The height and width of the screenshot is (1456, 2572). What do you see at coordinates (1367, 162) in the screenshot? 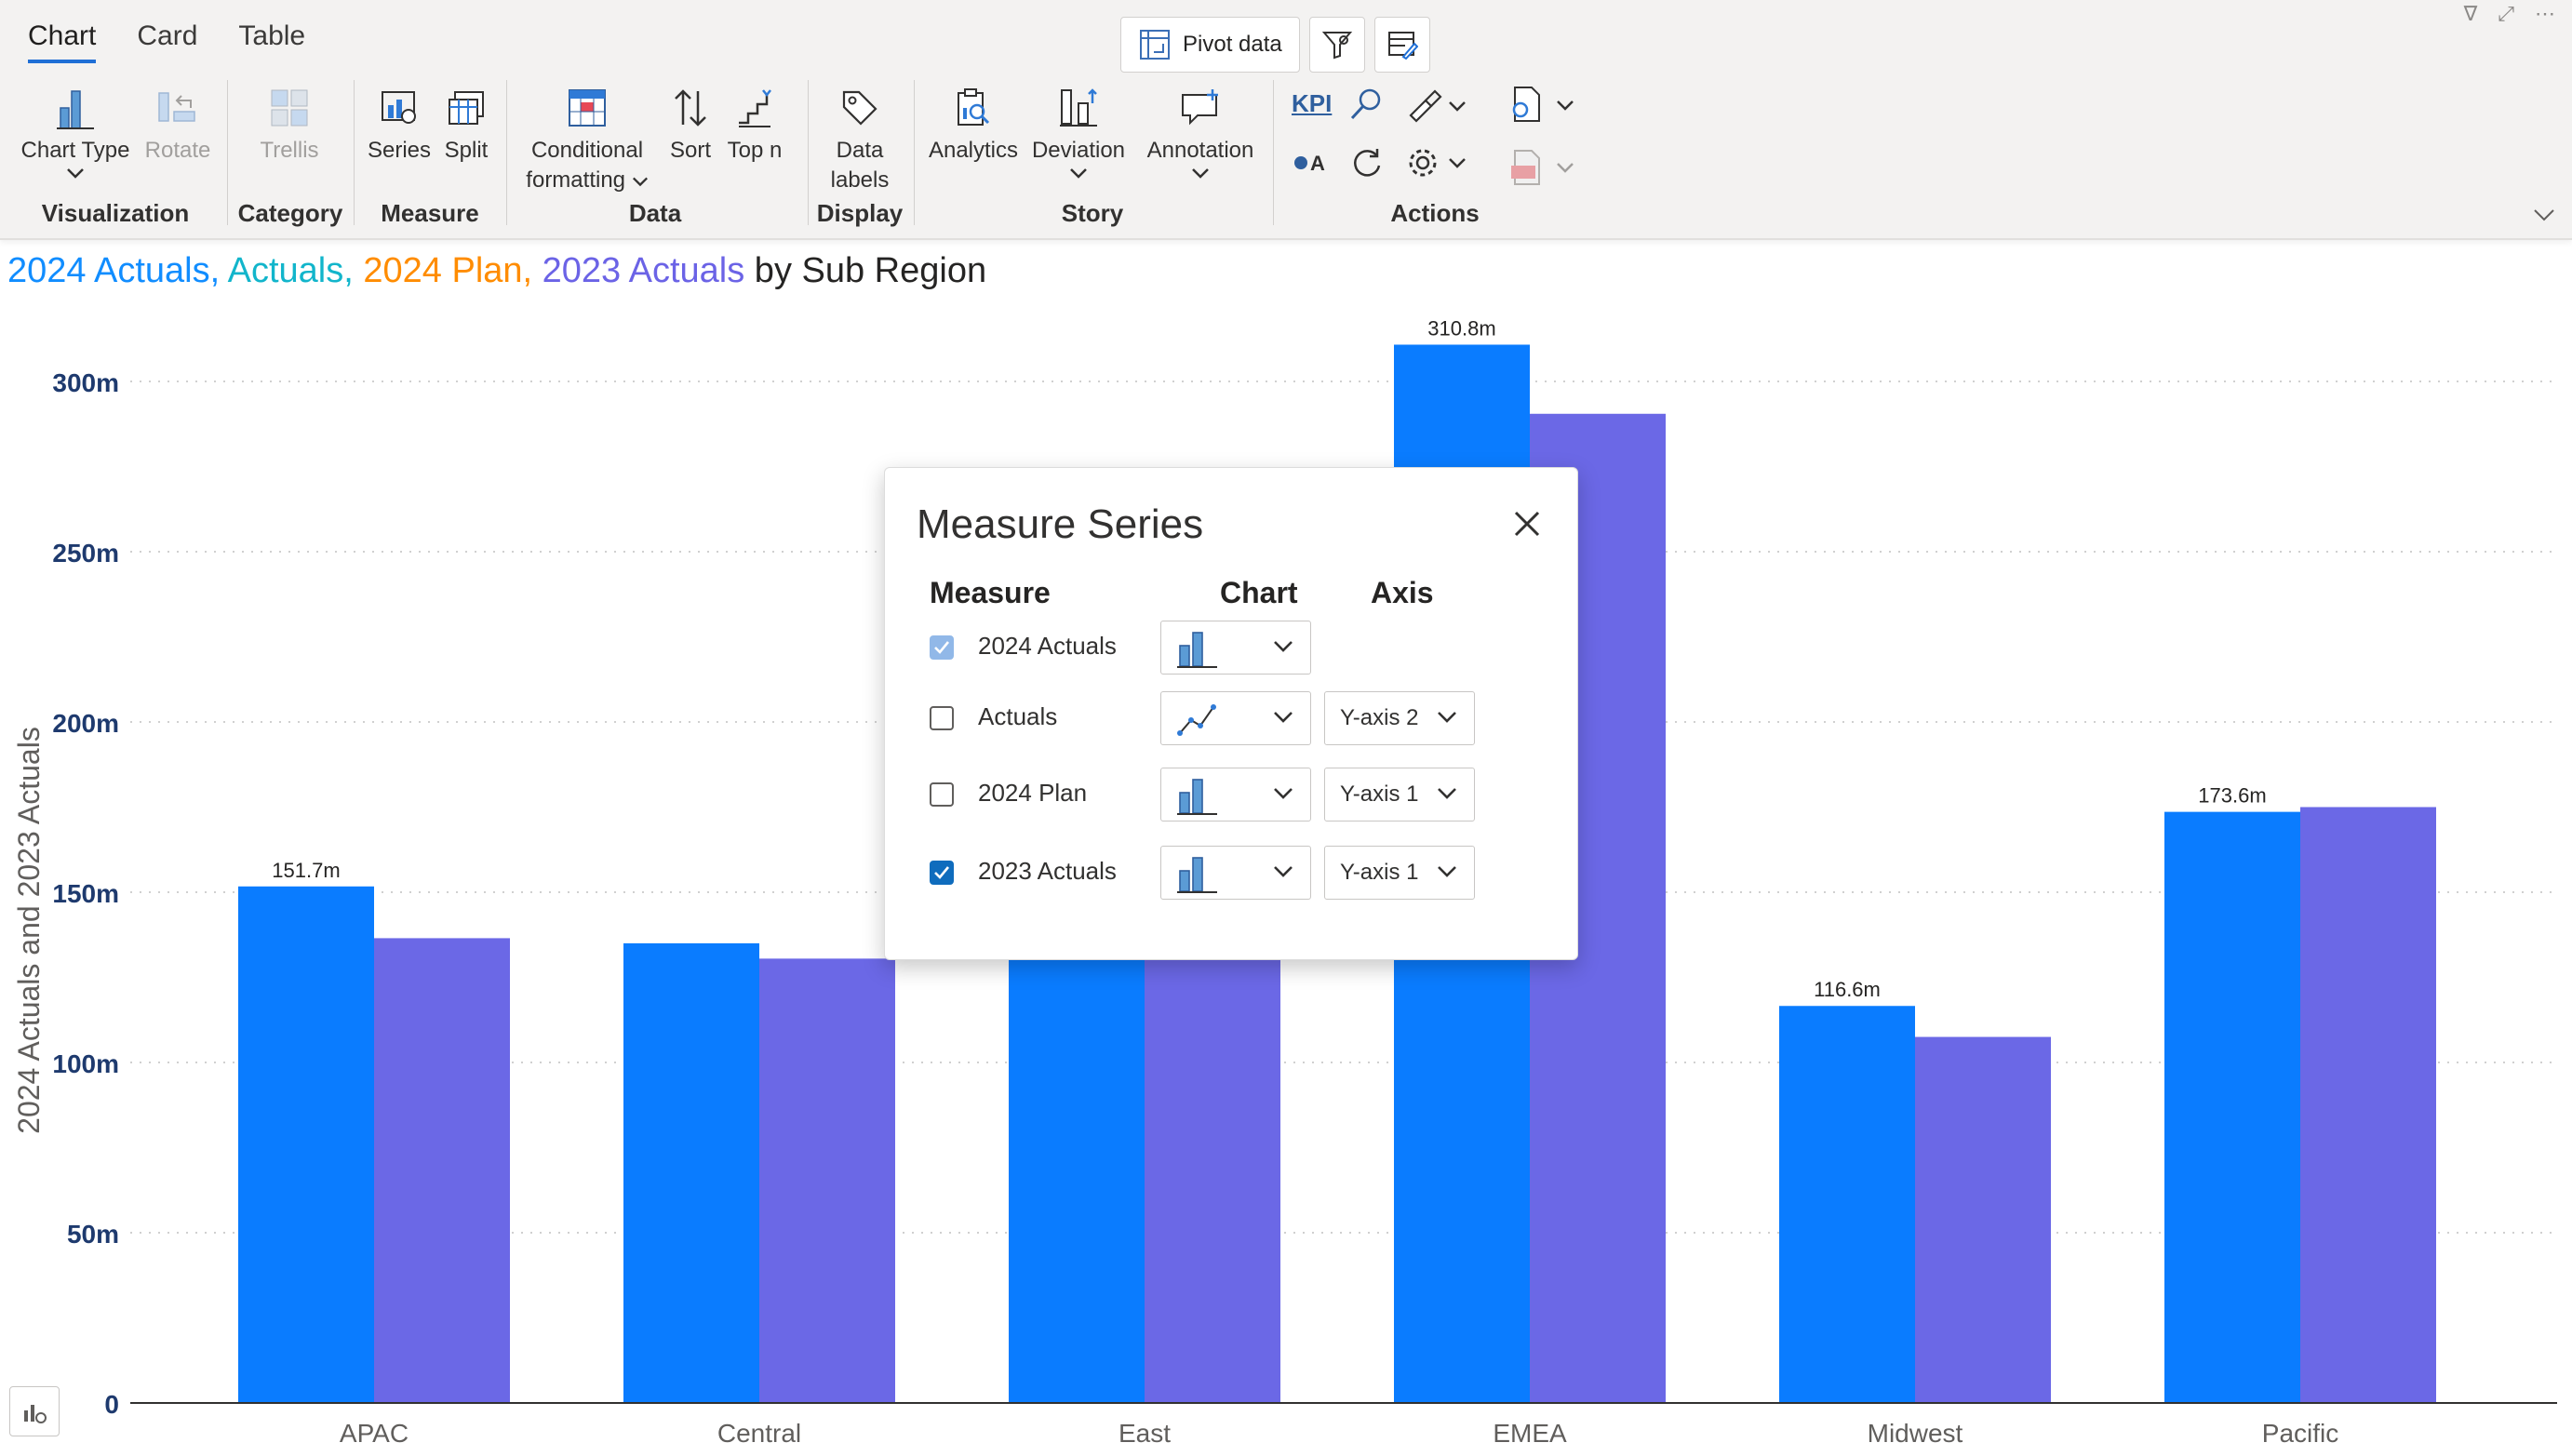
I see `reset-button` at bounding box center [1367, 162].